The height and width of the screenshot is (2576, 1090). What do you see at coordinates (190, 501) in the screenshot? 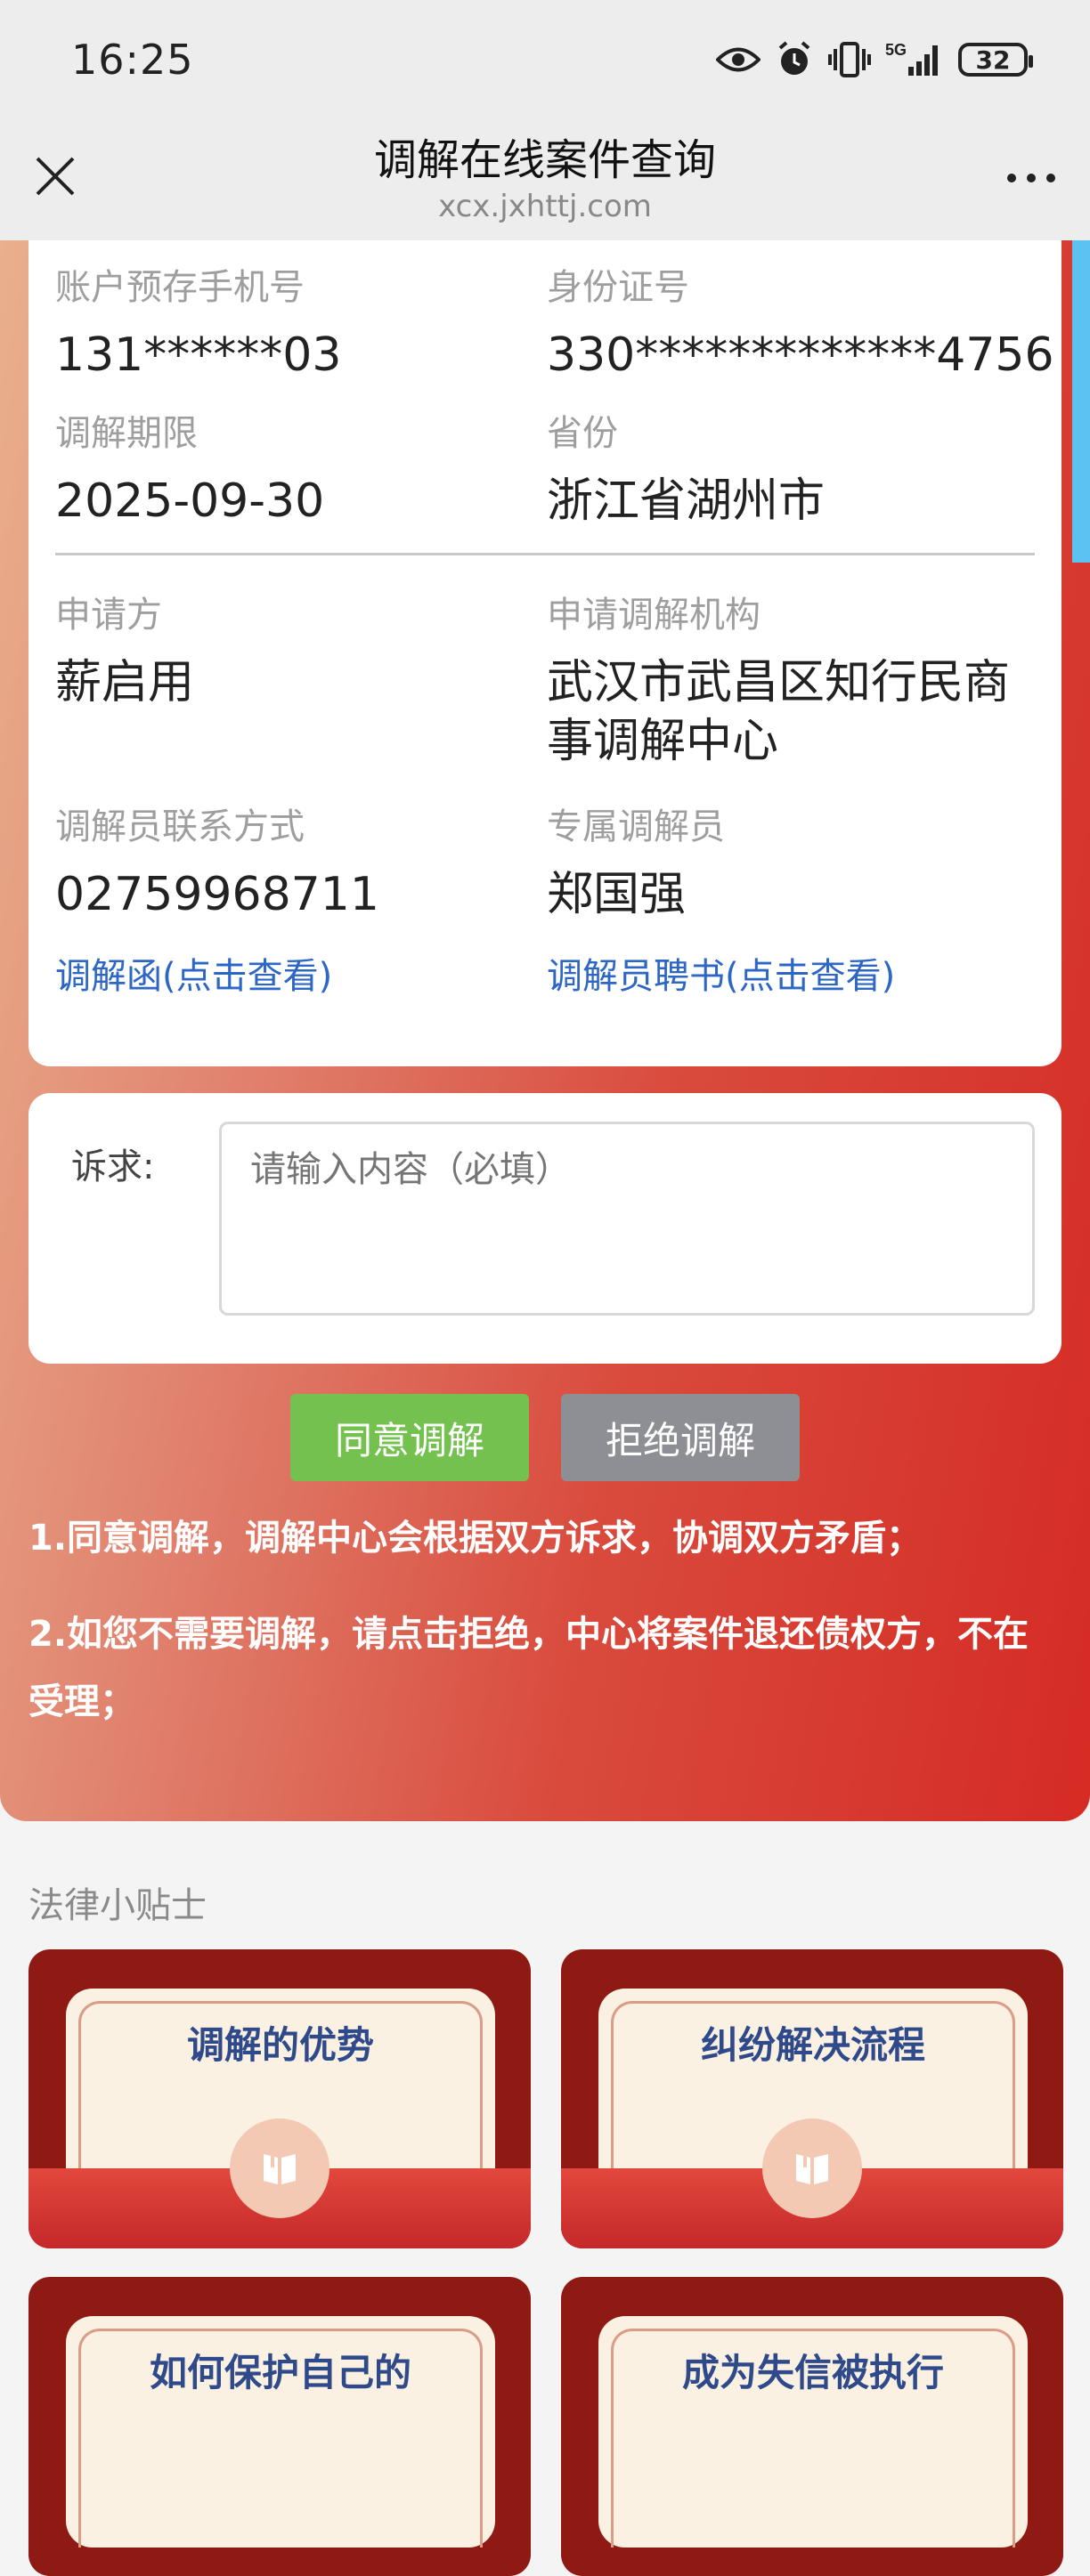
I see `deadline-value: 2025-09-30` at bounding box center [190, 501].